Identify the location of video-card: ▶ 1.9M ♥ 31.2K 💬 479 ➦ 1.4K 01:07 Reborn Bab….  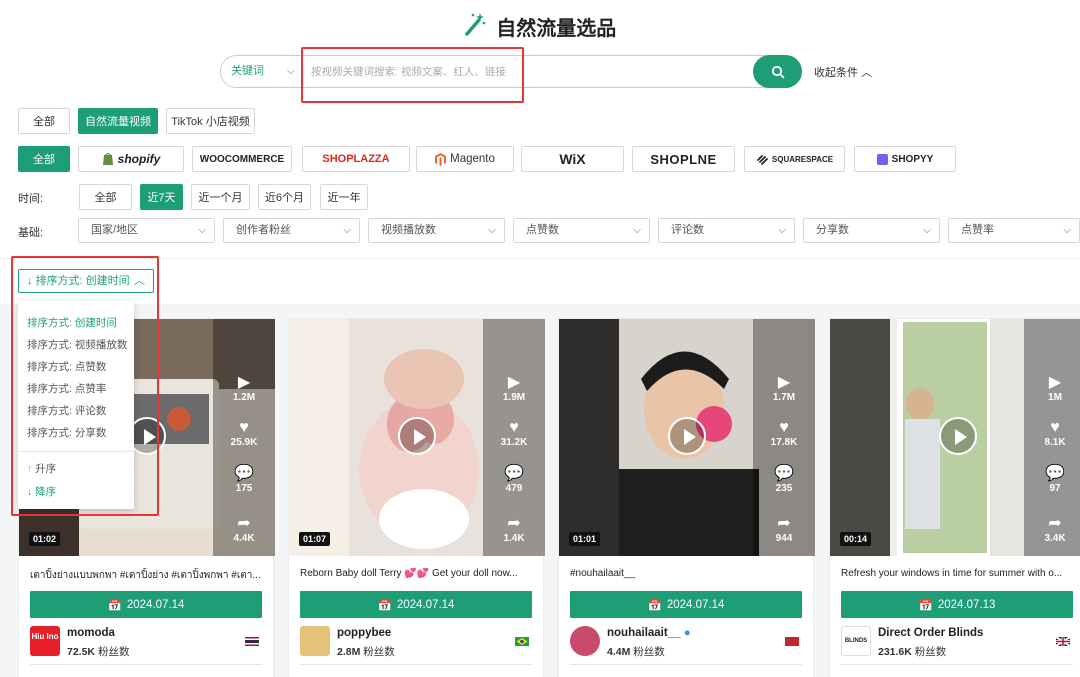
(416, 497).